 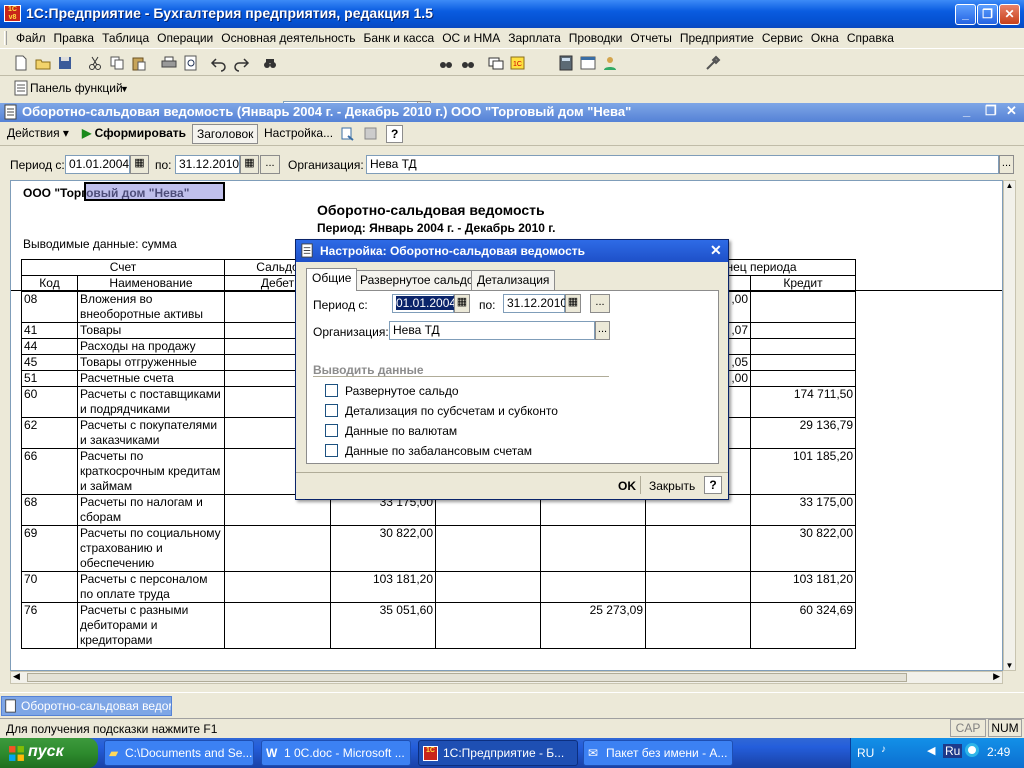 What do you see at coordinates (513, 280) in the screenshot?
I see `tab-detailing: Детализация` at bounding box center [513, 280].